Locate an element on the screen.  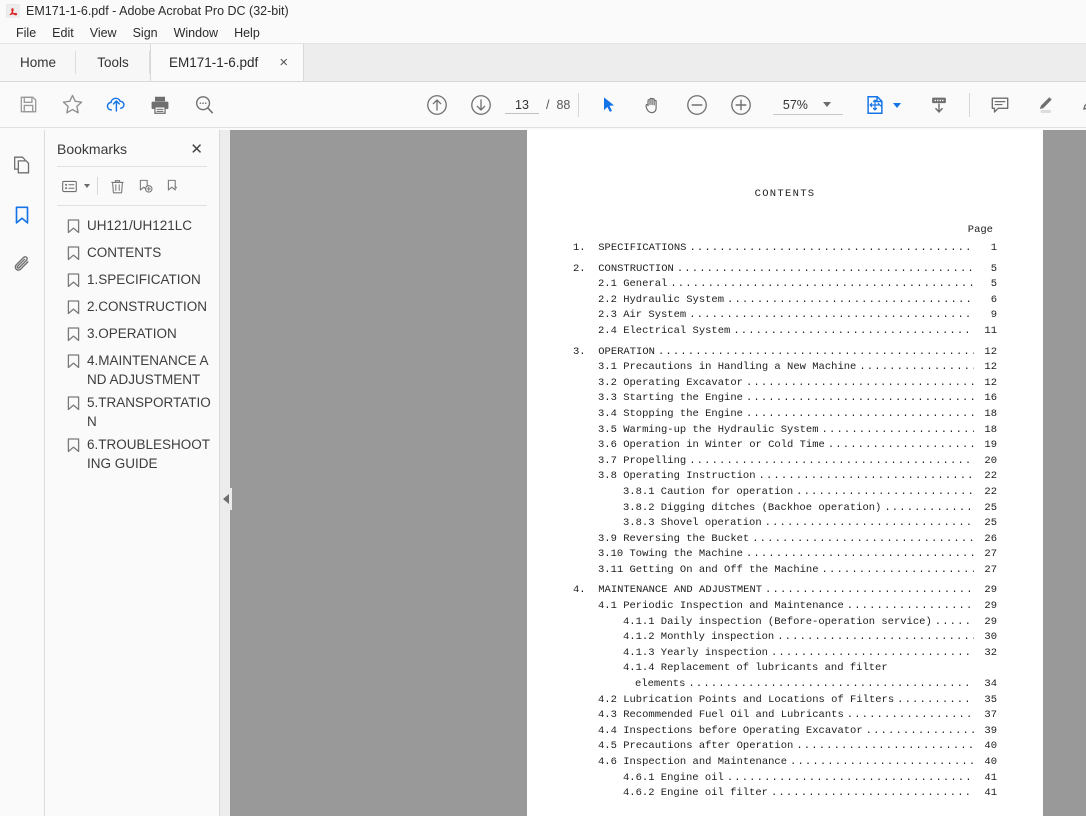
toc-row-title: 4.6.2 Engine oil filter is located at coordinates (695, 793).